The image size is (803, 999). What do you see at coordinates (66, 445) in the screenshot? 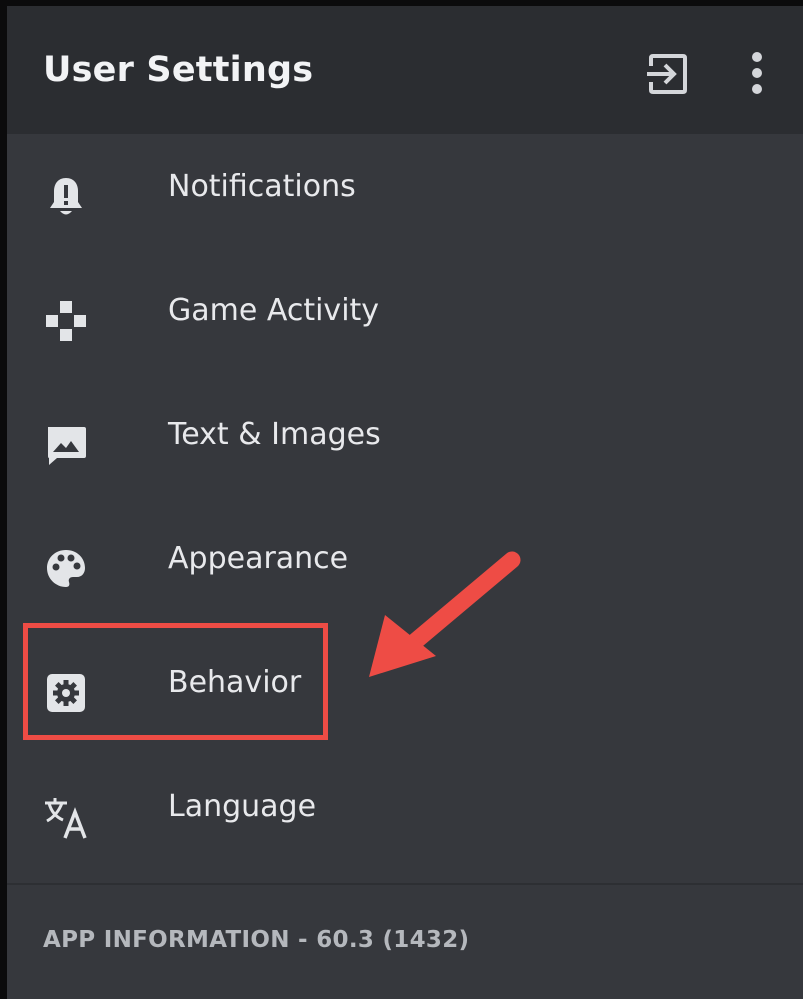
I see `image-icon` at bounding box center [66, 445].